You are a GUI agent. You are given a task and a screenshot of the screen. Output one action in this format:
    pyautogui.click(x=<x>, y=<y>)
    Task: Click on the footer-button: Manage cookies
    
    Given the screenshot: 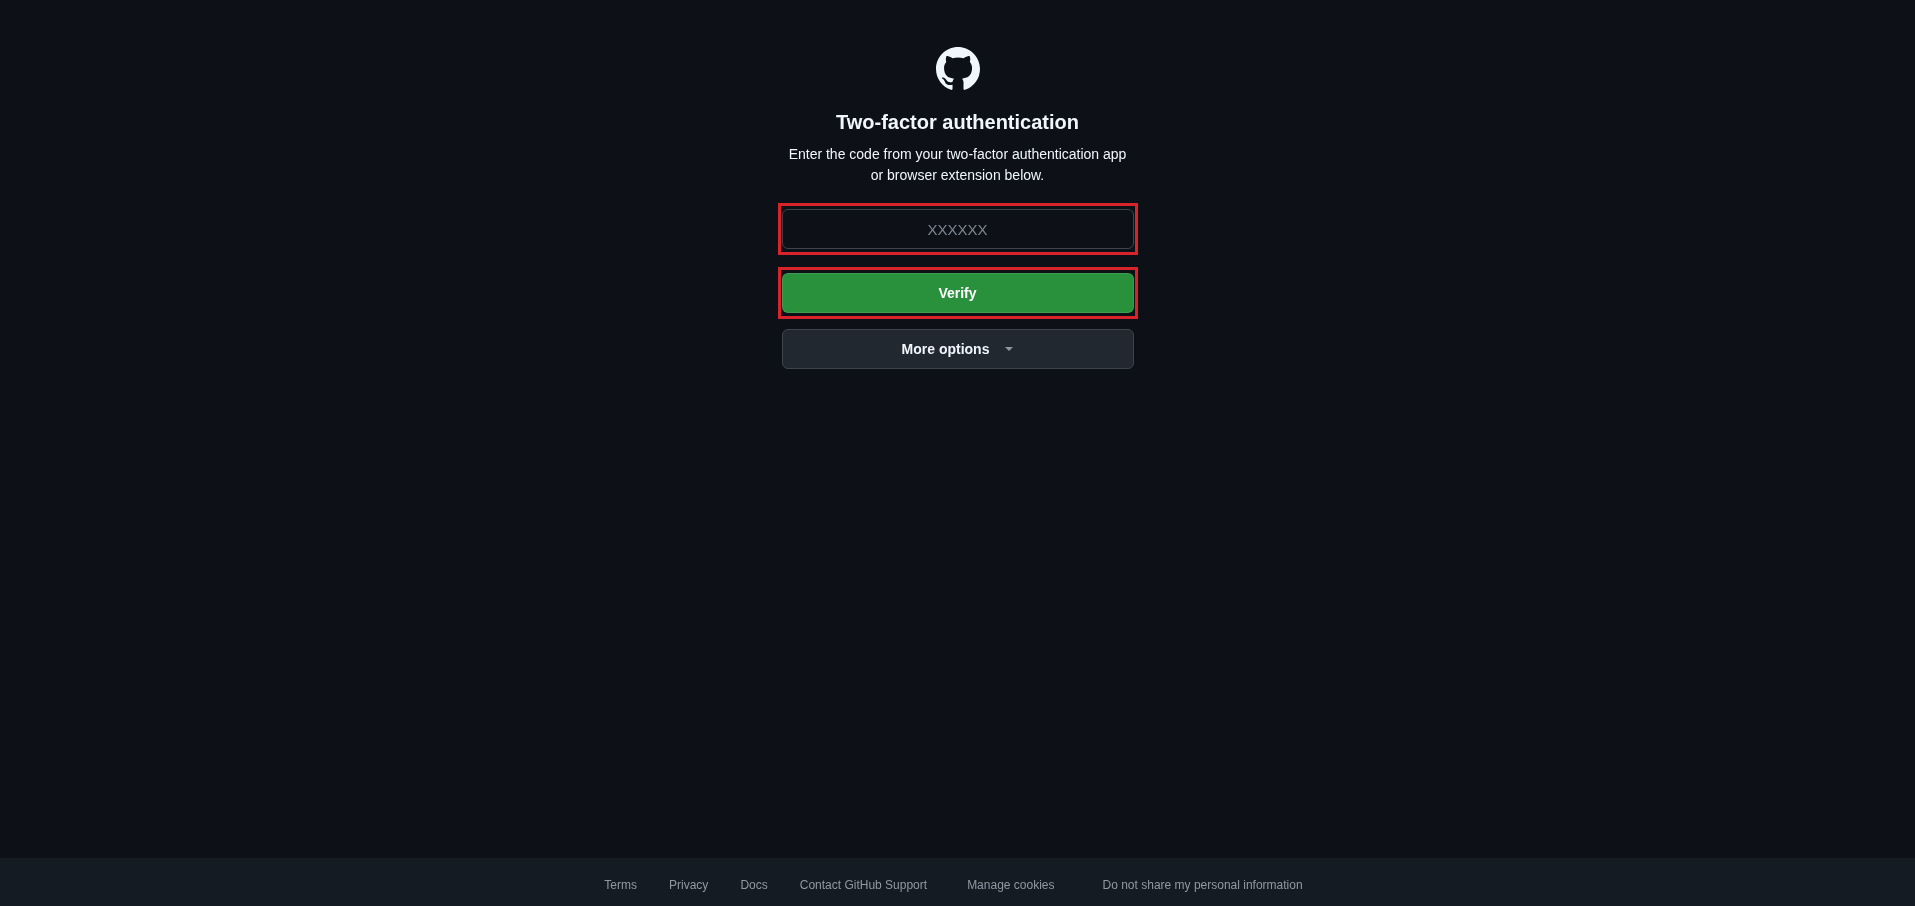 What is the action you would take?
    pyautogui.click(x=1011, y=884)
    